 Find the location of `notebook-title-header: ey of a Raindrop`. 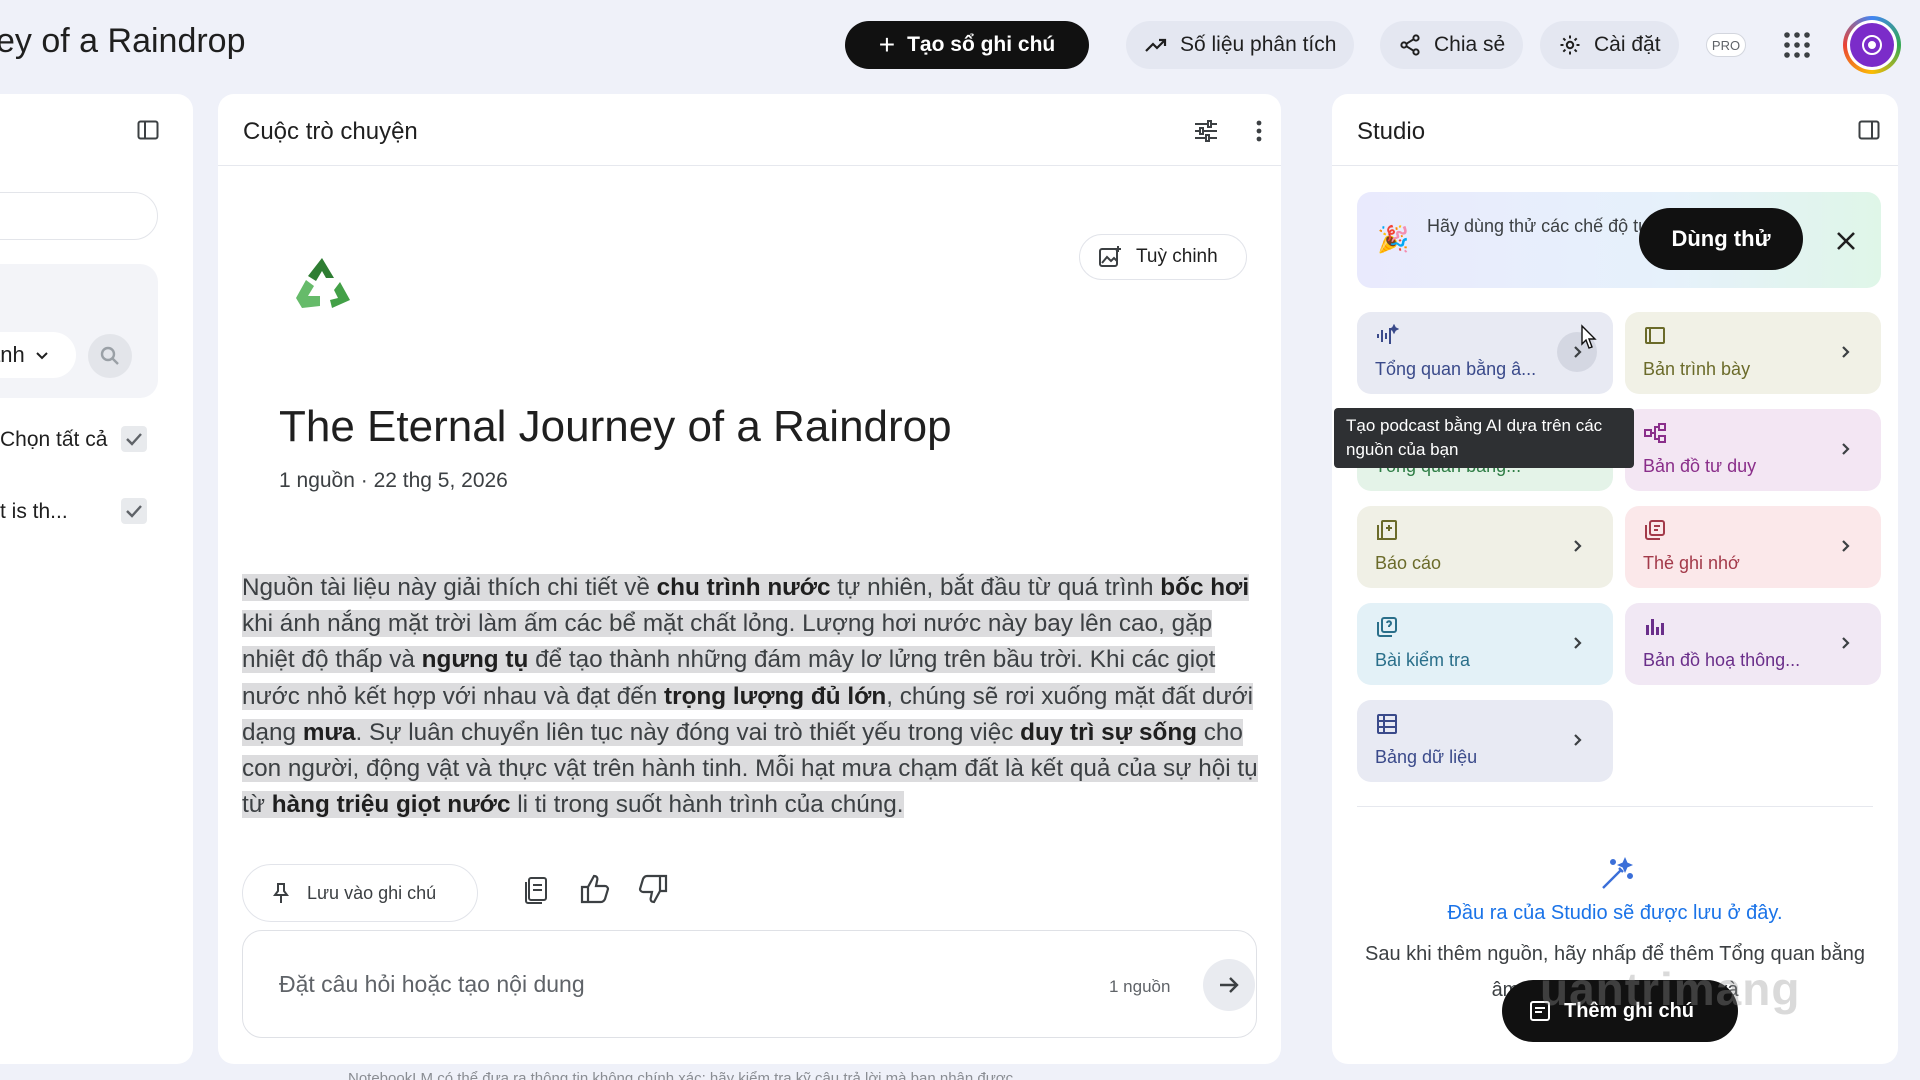

notebook-title-header: ey of a Raindrop is located at coordinates (123, 41).